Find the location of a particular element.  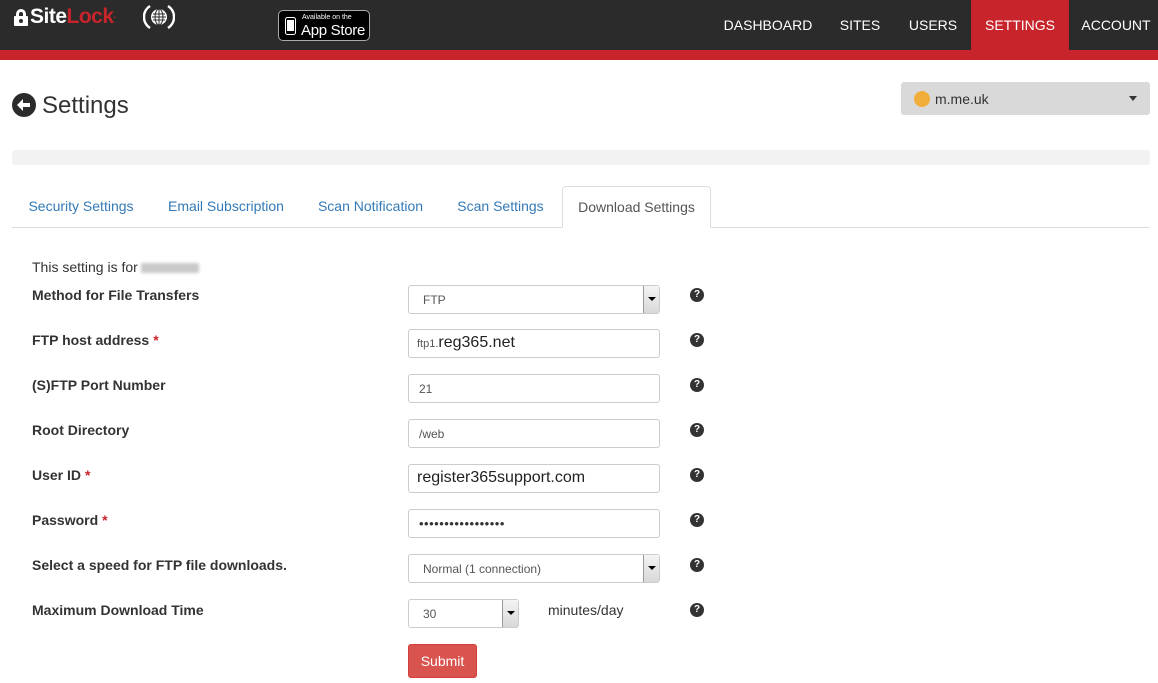

tab-download-settings: Download Settings is located at coordinates (636, 207).